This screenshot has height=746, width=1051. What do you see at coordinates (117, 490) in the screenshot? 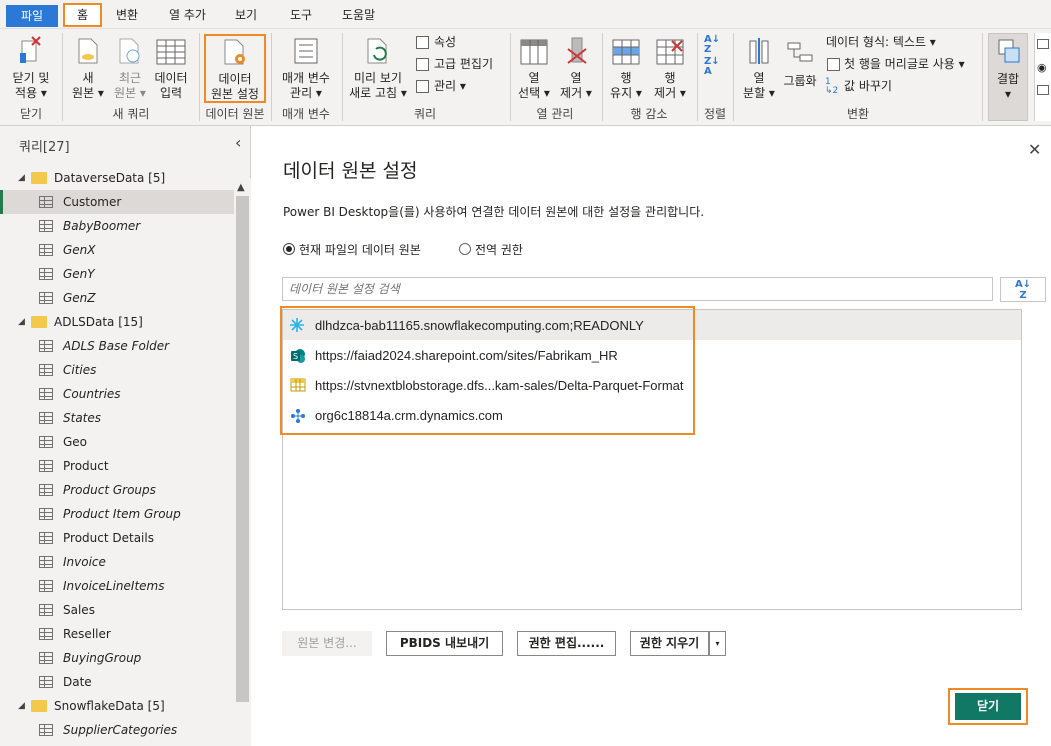
I see `query-item: Product Groups` at bounding box center [117, 490].